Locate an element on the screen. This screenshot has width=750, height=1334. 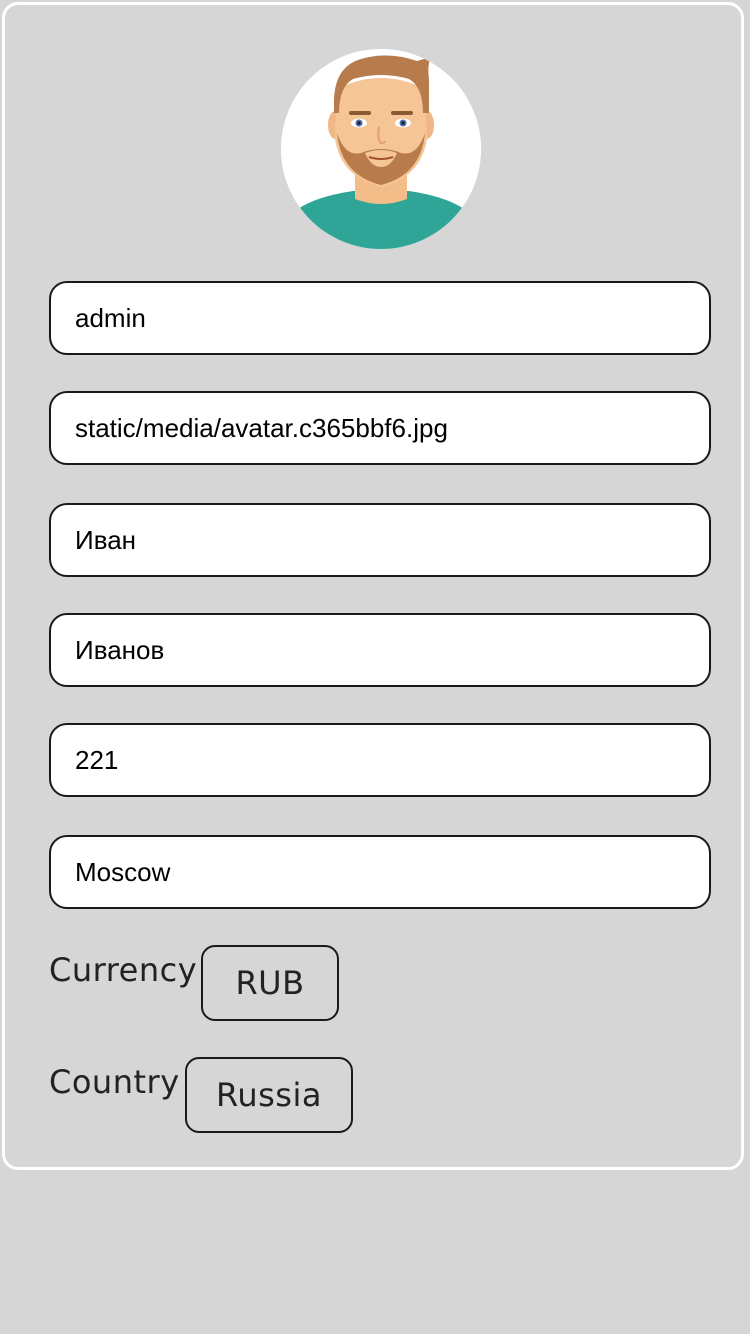
country-button: Russia is located at coordinates (269, 1095).